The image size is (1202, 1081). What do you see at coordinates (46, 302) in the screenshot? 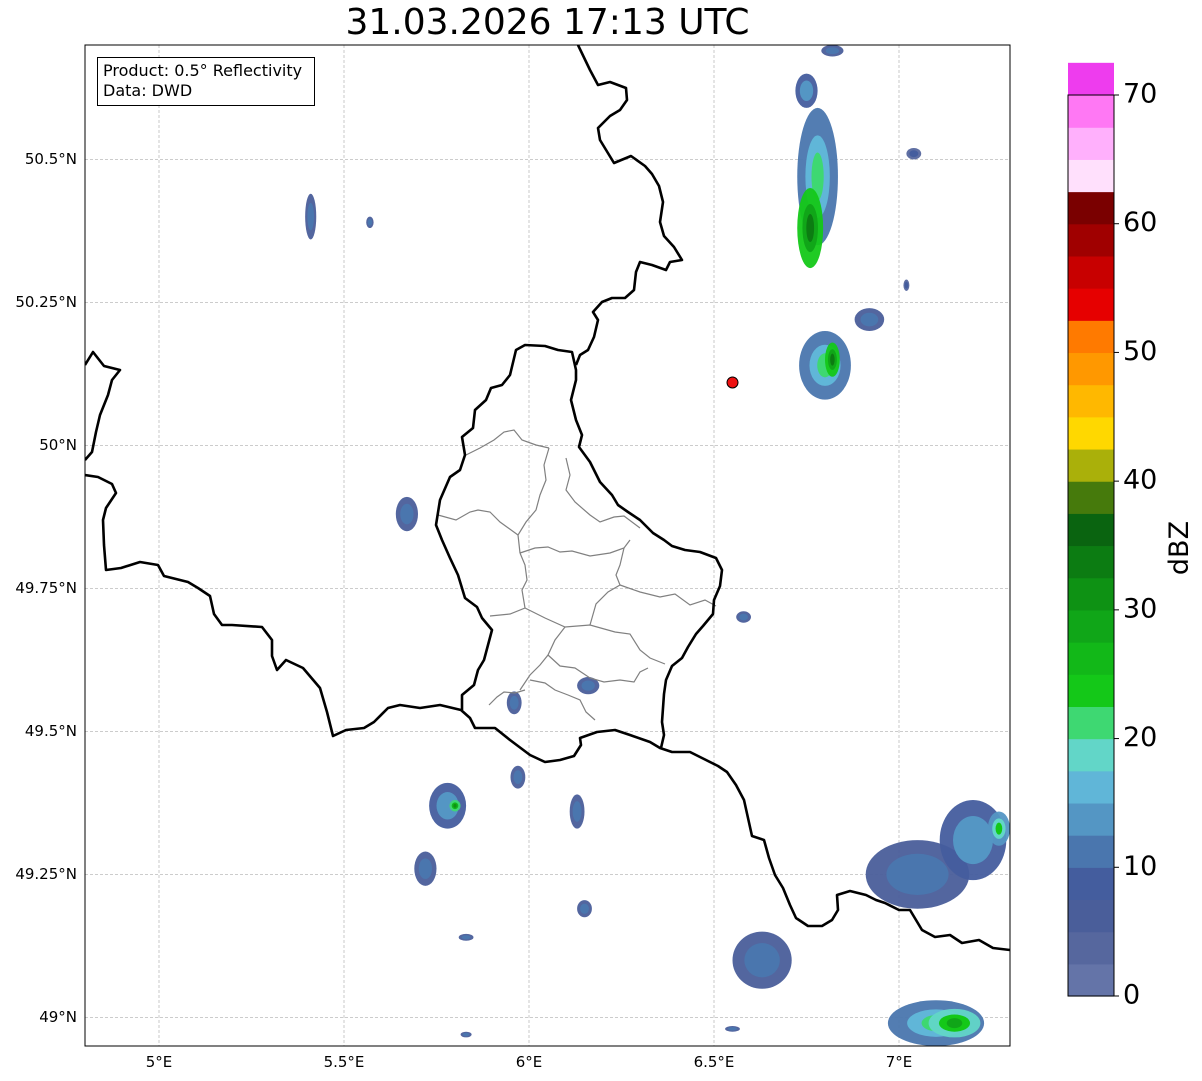
I see `lat-tick-label: 50.25°N` at bounding box center [46, 302].